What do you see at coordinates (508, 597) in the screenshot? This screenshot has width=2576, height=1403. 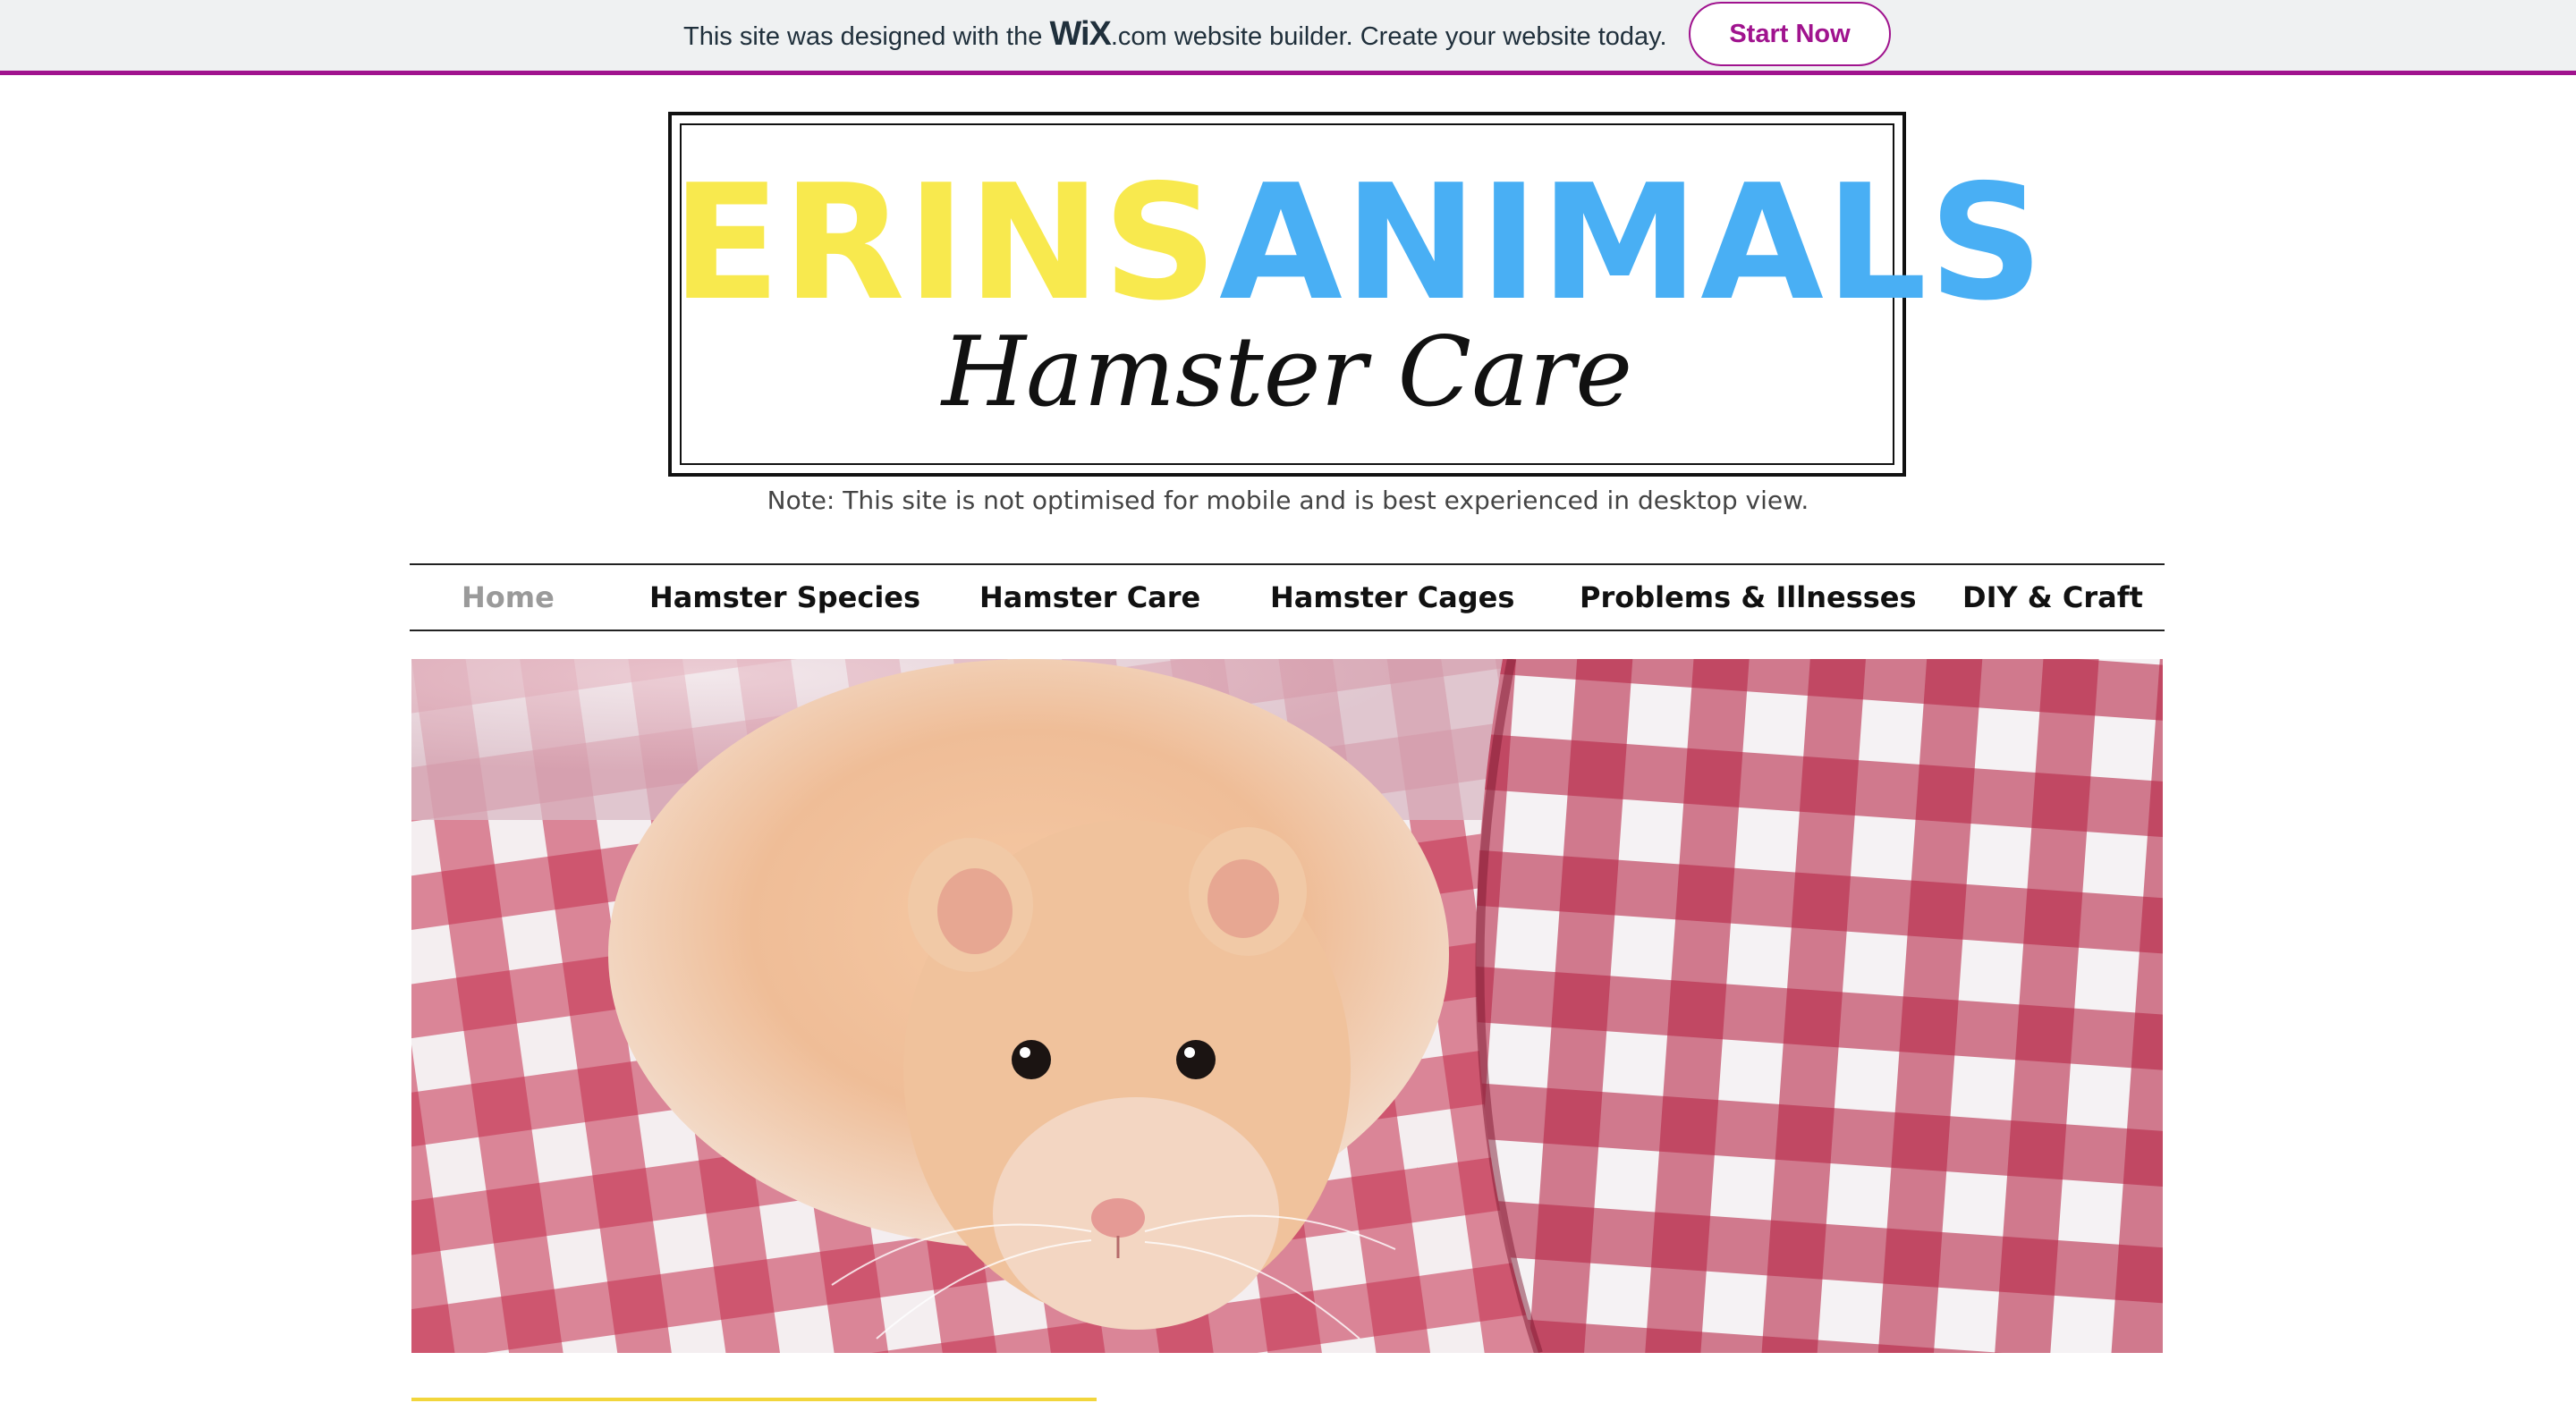 I see `nav-item-home: Home` at bounding box center [508, 597].